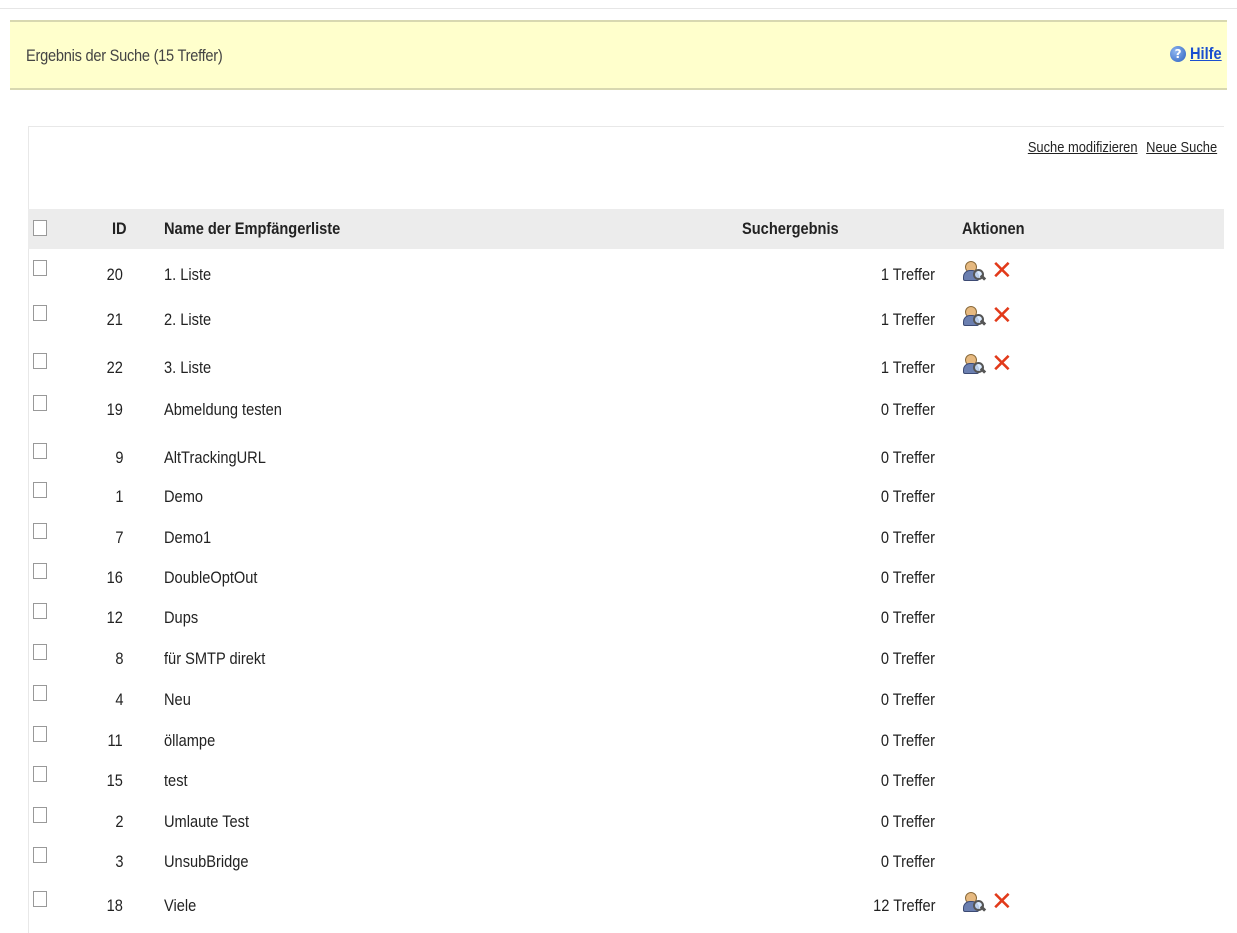 This screenshot has width=1237, height=933. Describe the element at coordinates (206, 861) in the screenshot. I see `row-list-name: UnsubBridge` at that location.